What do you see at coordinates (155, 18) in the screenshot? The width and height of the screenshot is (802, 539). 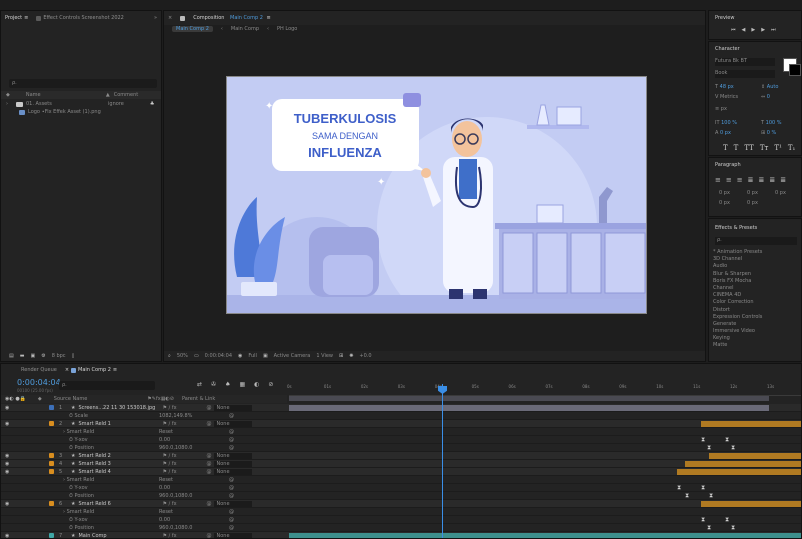 I see `panel-expand-icon: »` at bounding box center [155, 18].